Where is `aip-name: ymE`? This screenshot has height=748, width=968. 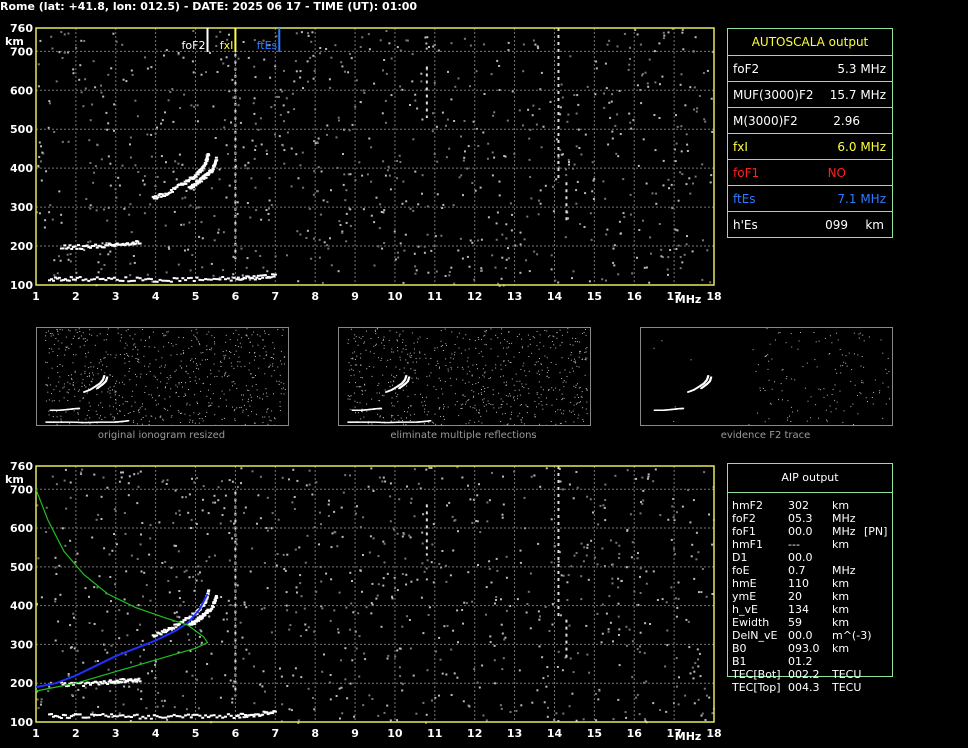
aip-name: ymE is located at coordinates (744, 596).